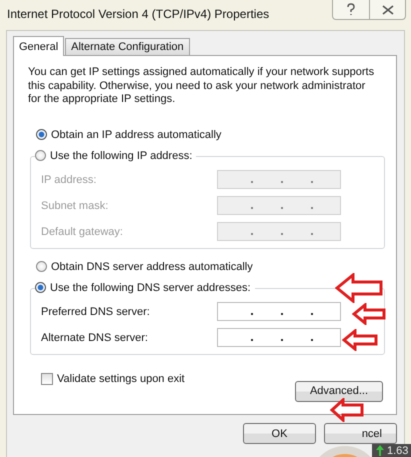  I want to click on radio-label: Obtain DNS server address automatically, so click(152, 266).